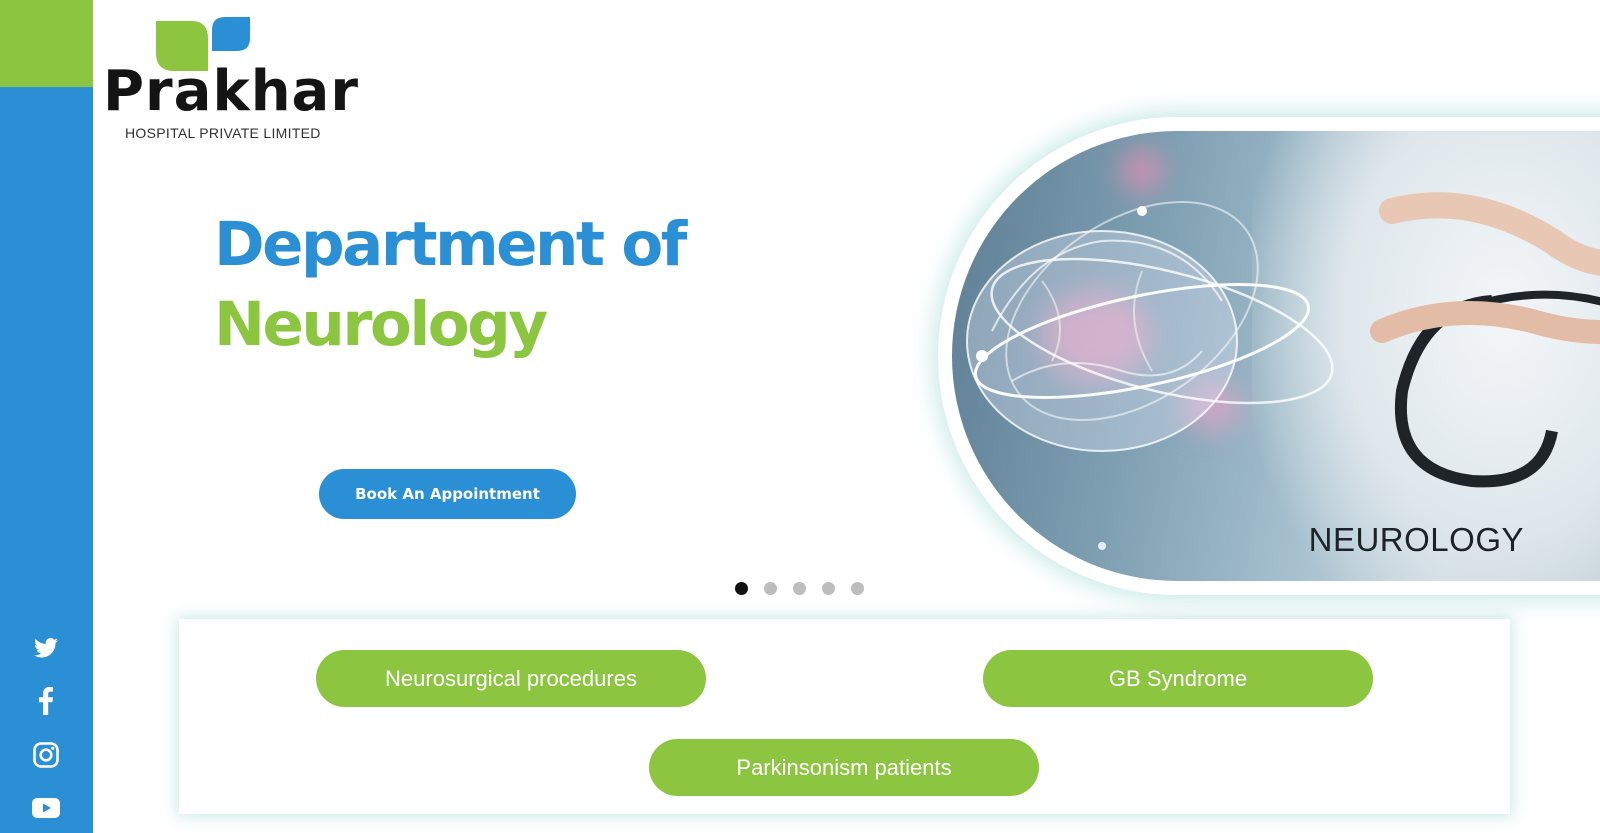 This screenshot has width=1600, height=833. I want to click on logo: Prakhar HOSPITAL PRIVATE LIMITED, so click(236, 79).